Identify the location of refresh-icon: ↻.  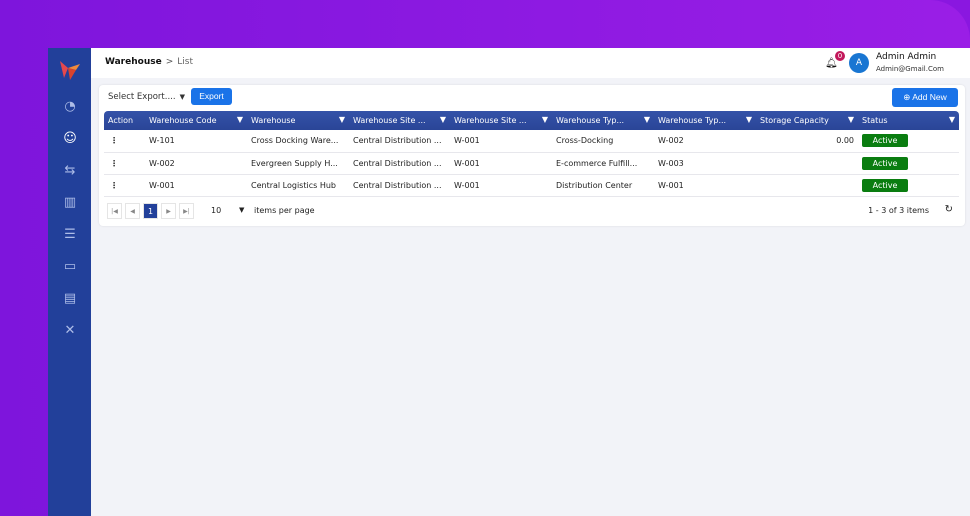
(949, 209).